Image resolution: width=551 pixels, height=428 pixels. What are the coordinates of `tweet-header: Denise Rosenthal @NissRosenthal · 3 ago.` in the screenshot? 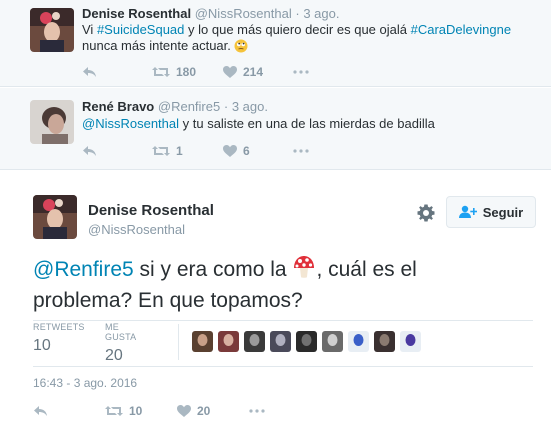 It's located at (210, 13).